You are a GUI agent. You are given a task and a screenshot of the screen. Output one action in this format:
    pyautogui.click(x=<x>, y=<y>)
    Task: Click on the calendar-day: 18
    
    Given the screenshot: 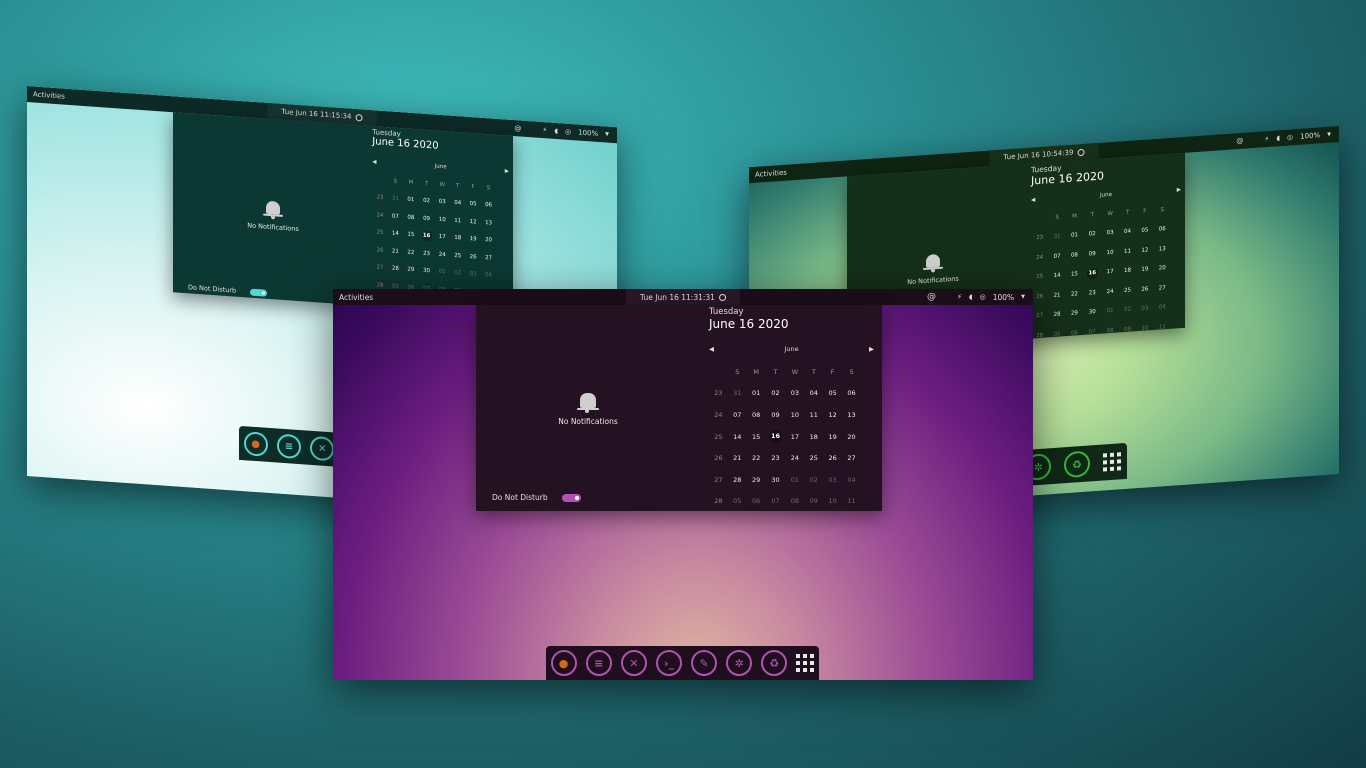 What is the action you would take?
    pyautogui.click(x=813, y=437)
    